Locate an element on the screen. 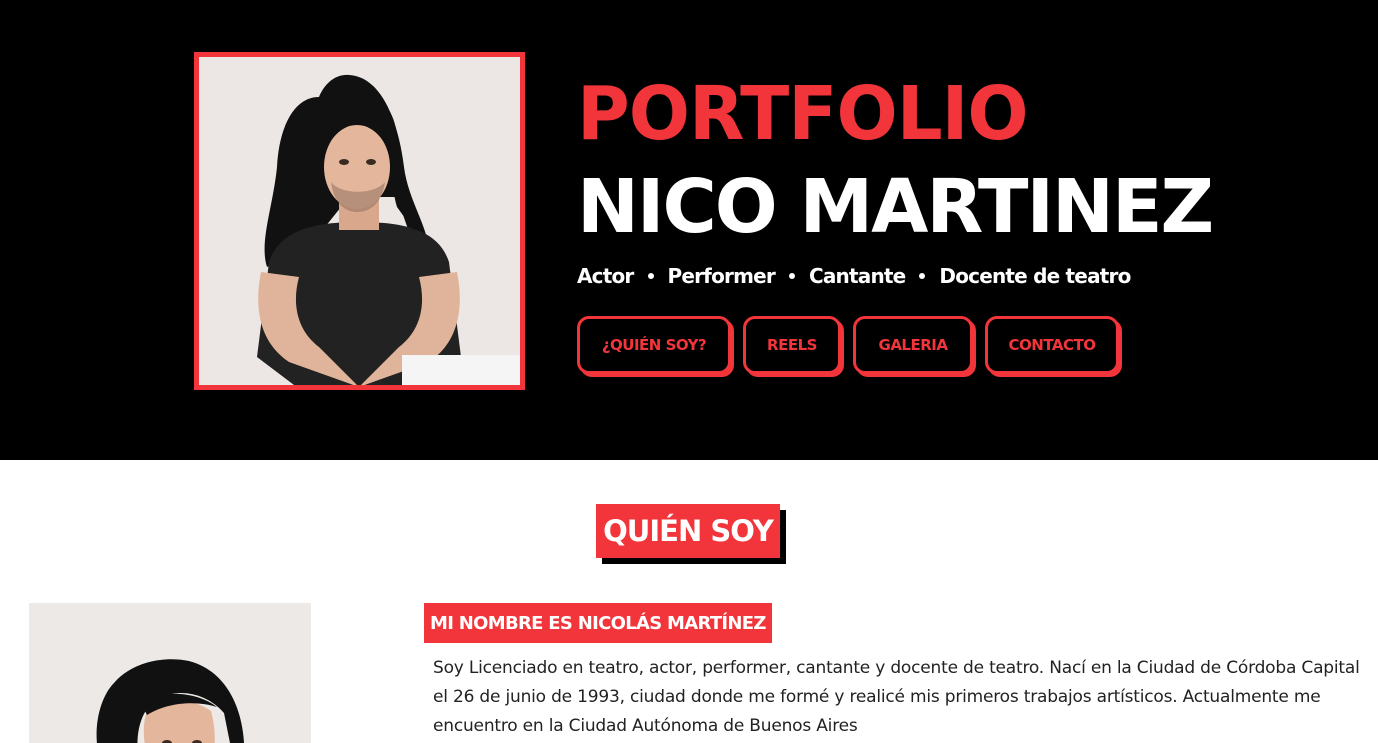 Image resolution: width=1378 pixels, height=743 pixels. artist-name: NICO MARTINEZ is located at coordinates (895, 207).